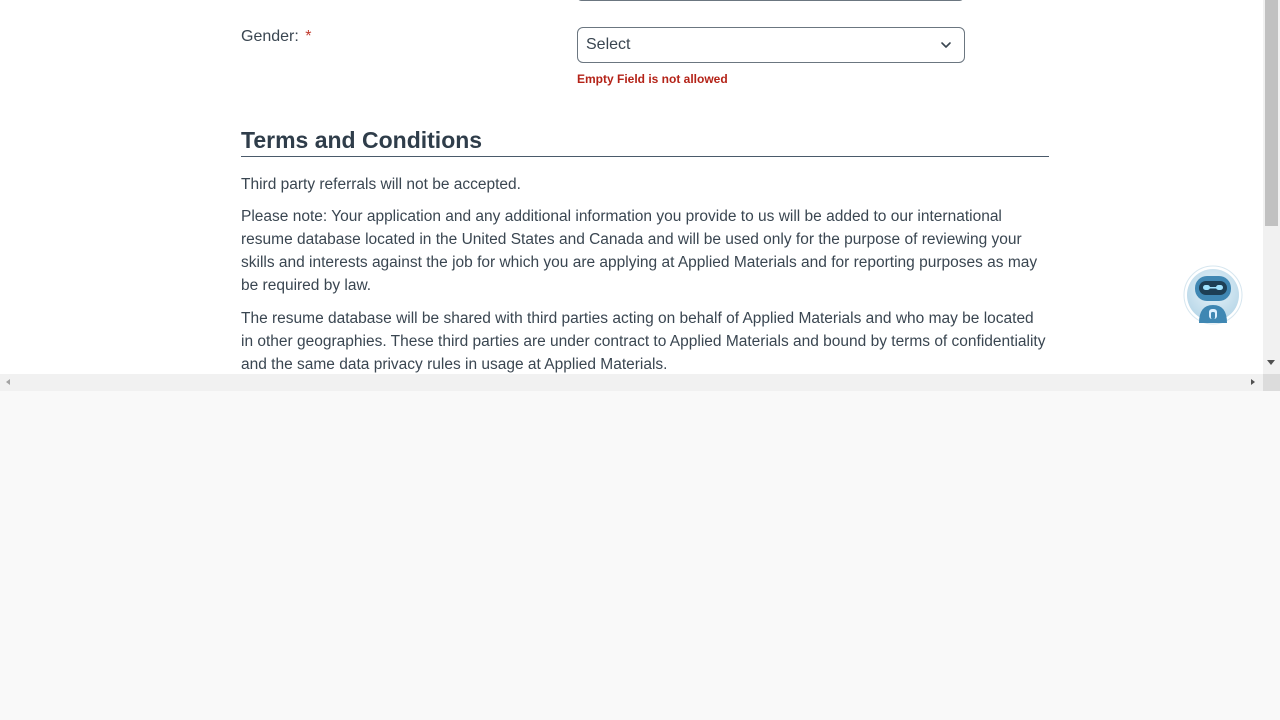 The height and width of the screenshot is (720, 1280). I want to click on section-divider, so click(645, 156).